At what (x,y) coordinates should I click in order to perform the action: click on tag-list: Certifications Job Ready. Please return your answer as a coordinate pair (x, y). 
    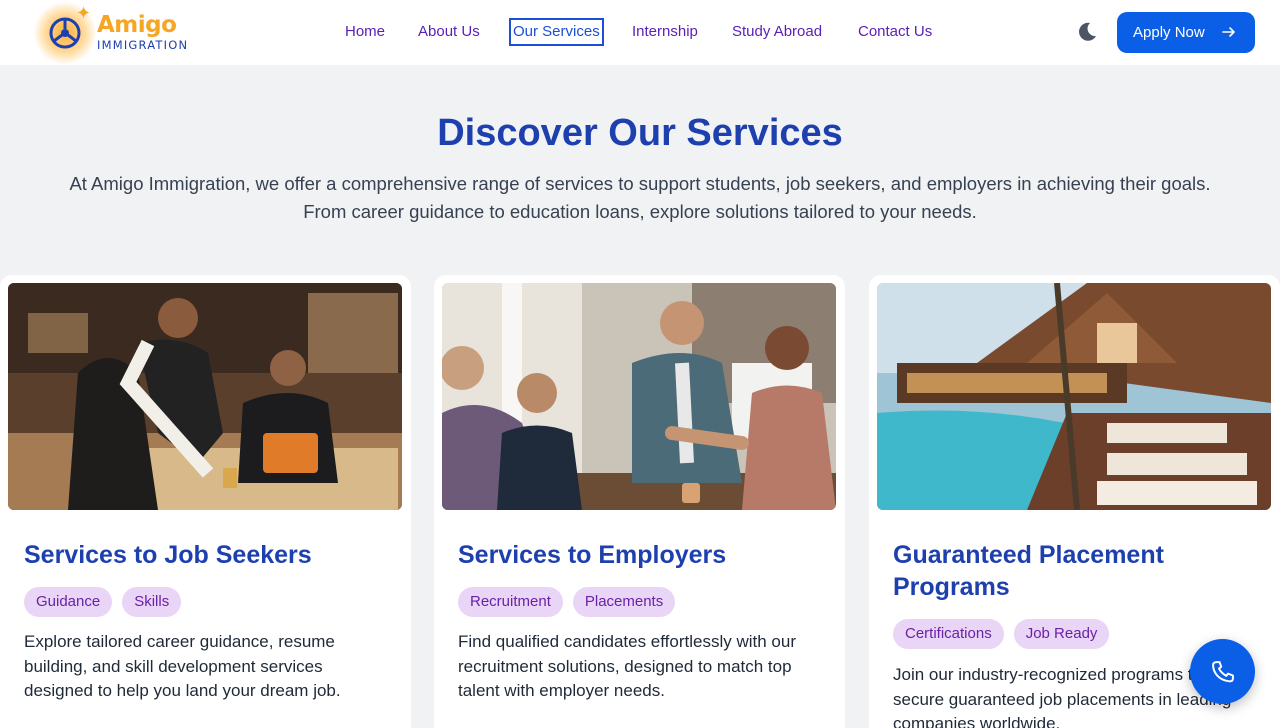
    Looking at the image, I should click on (1001, 634).